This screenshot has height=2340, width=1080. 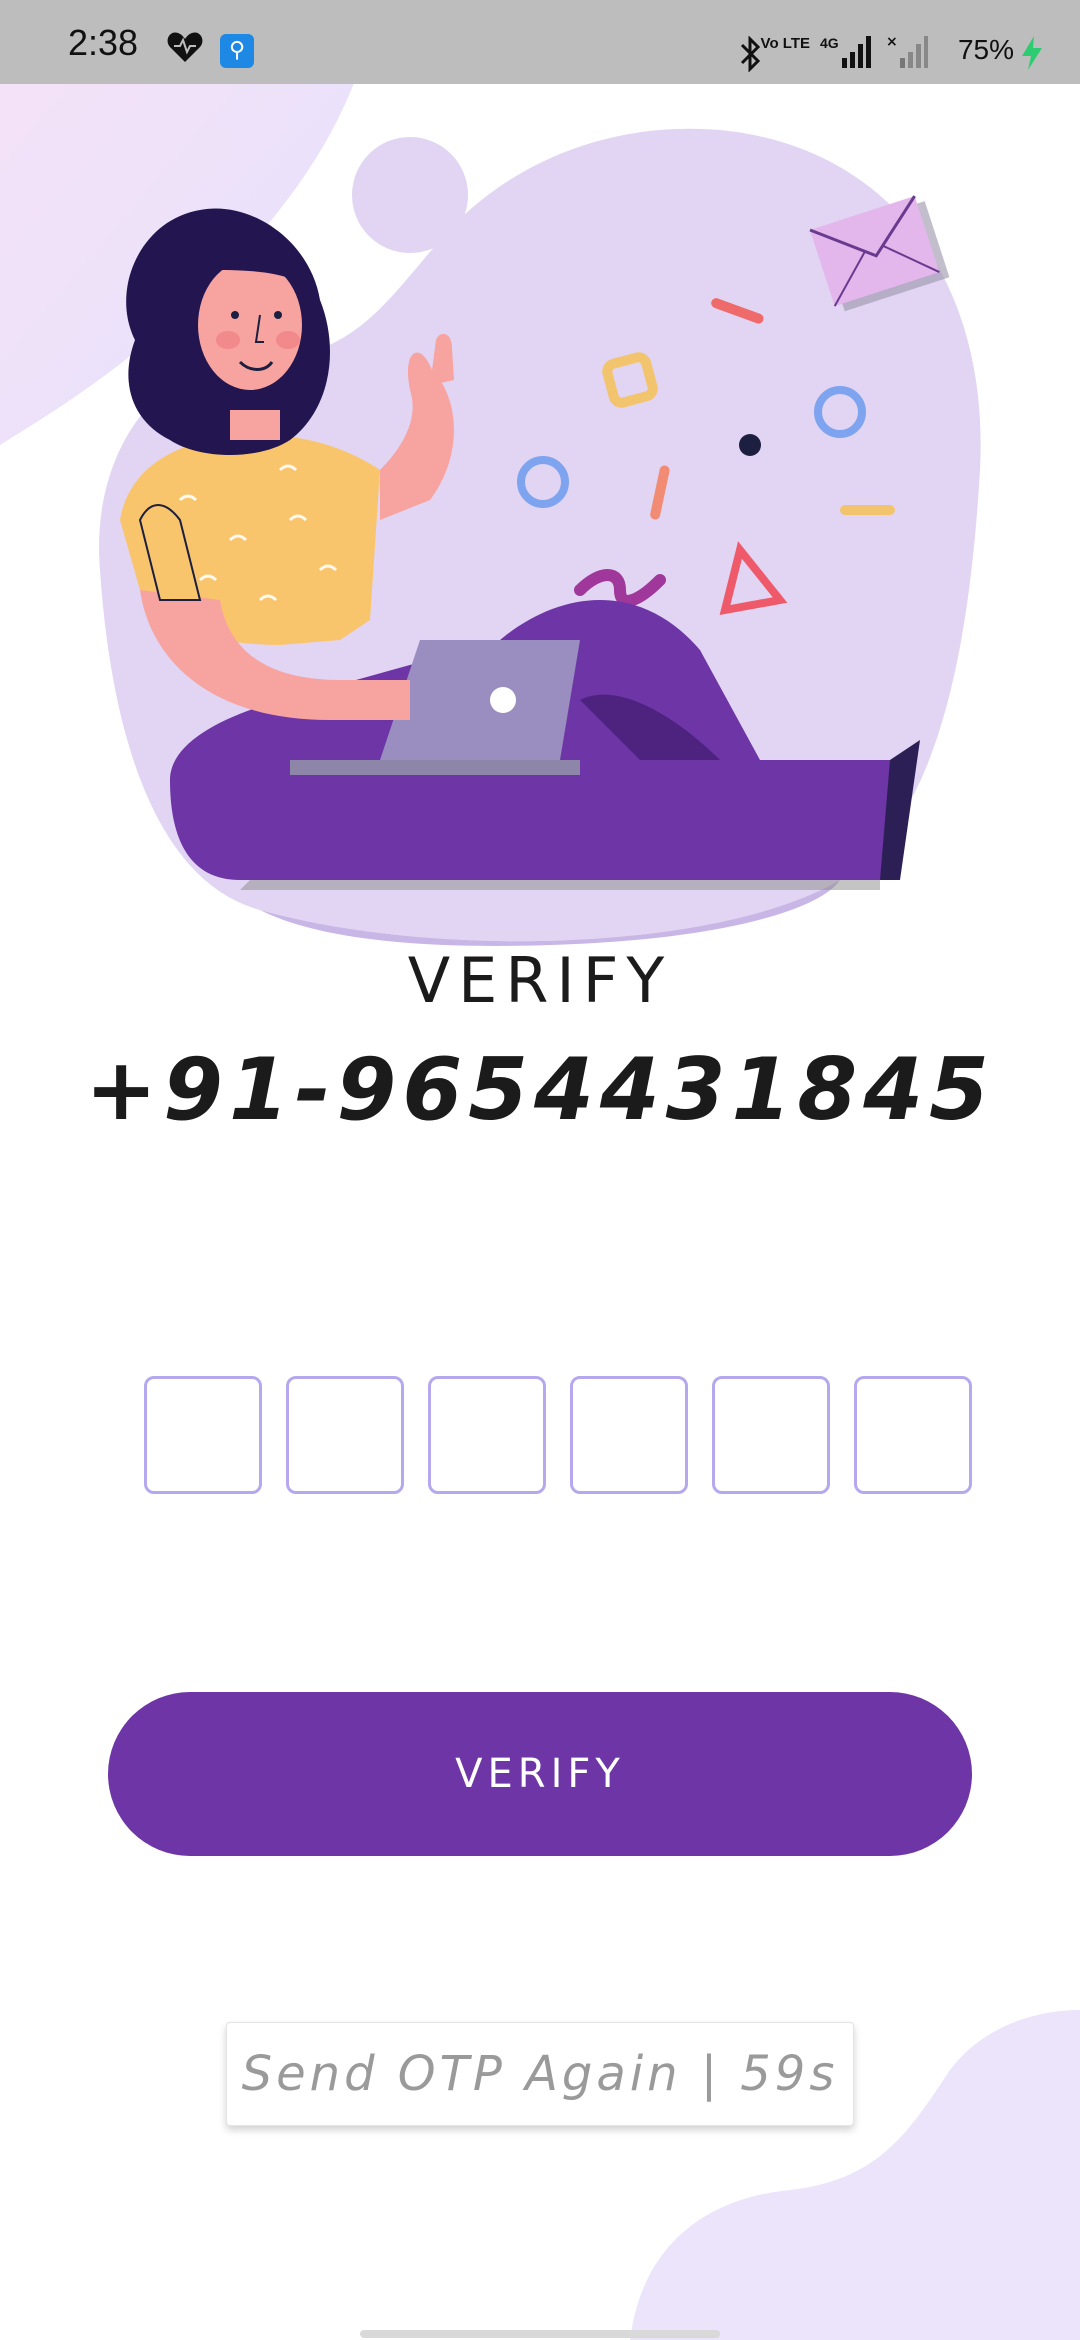 I want to click on volte-indicator: Vo LTE, so click(x=785, y=43).